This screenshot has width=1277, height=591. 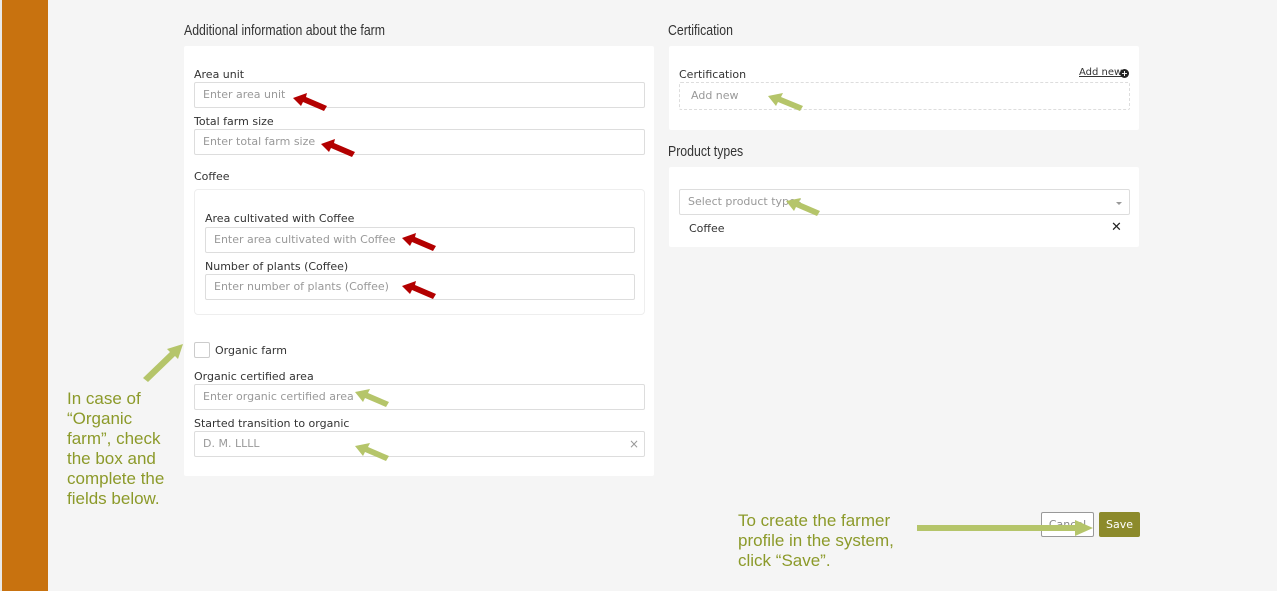 I want to click on area-cultivated-label: Area cultivated with Coffee, so click(x=280, y=218).